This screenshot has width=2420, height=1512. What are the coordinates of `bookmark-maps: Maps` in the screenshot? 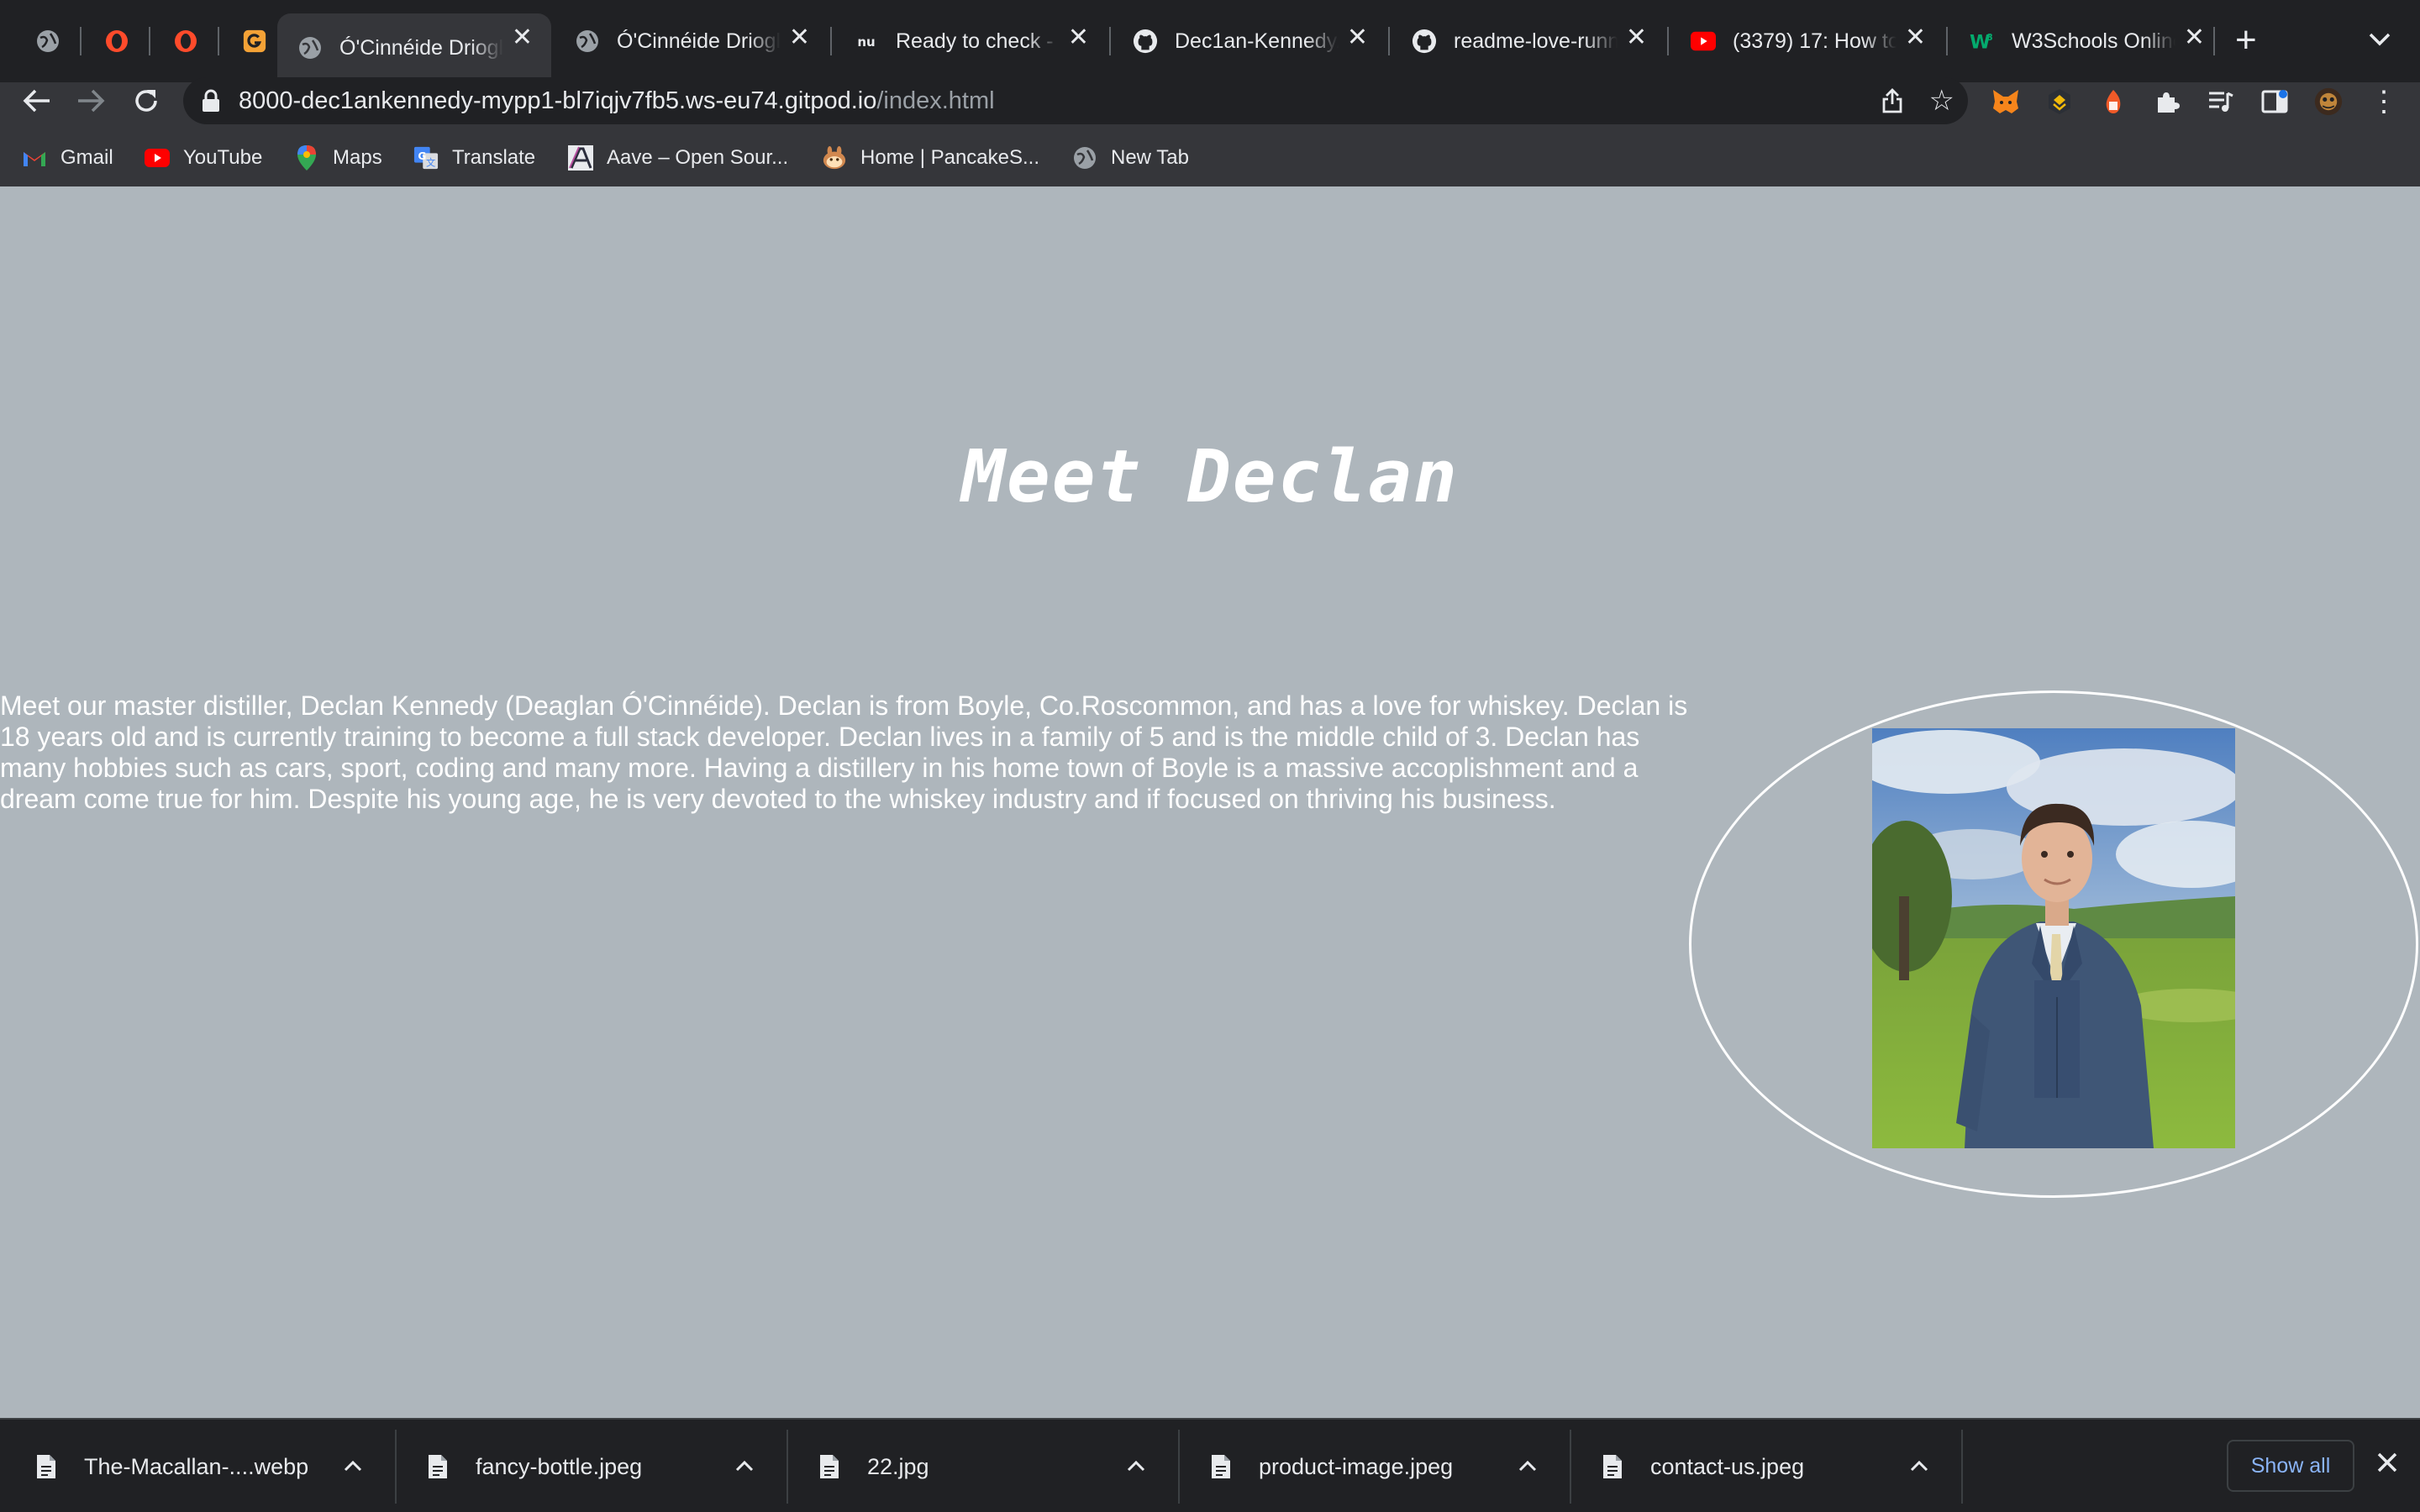 It's located at (338, 158).